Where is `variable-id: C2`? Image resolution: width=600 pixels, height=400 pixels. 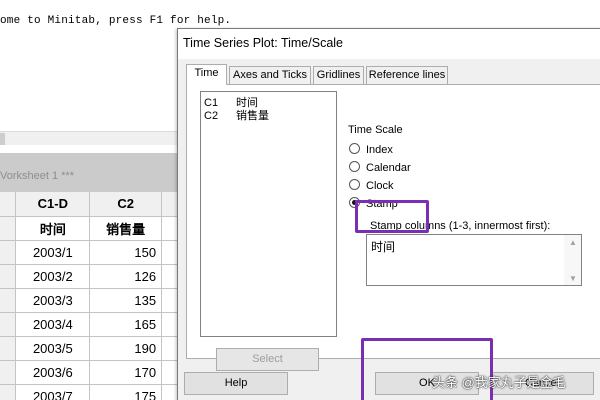
variable-id: C2 is located at coordinates (211, 116).